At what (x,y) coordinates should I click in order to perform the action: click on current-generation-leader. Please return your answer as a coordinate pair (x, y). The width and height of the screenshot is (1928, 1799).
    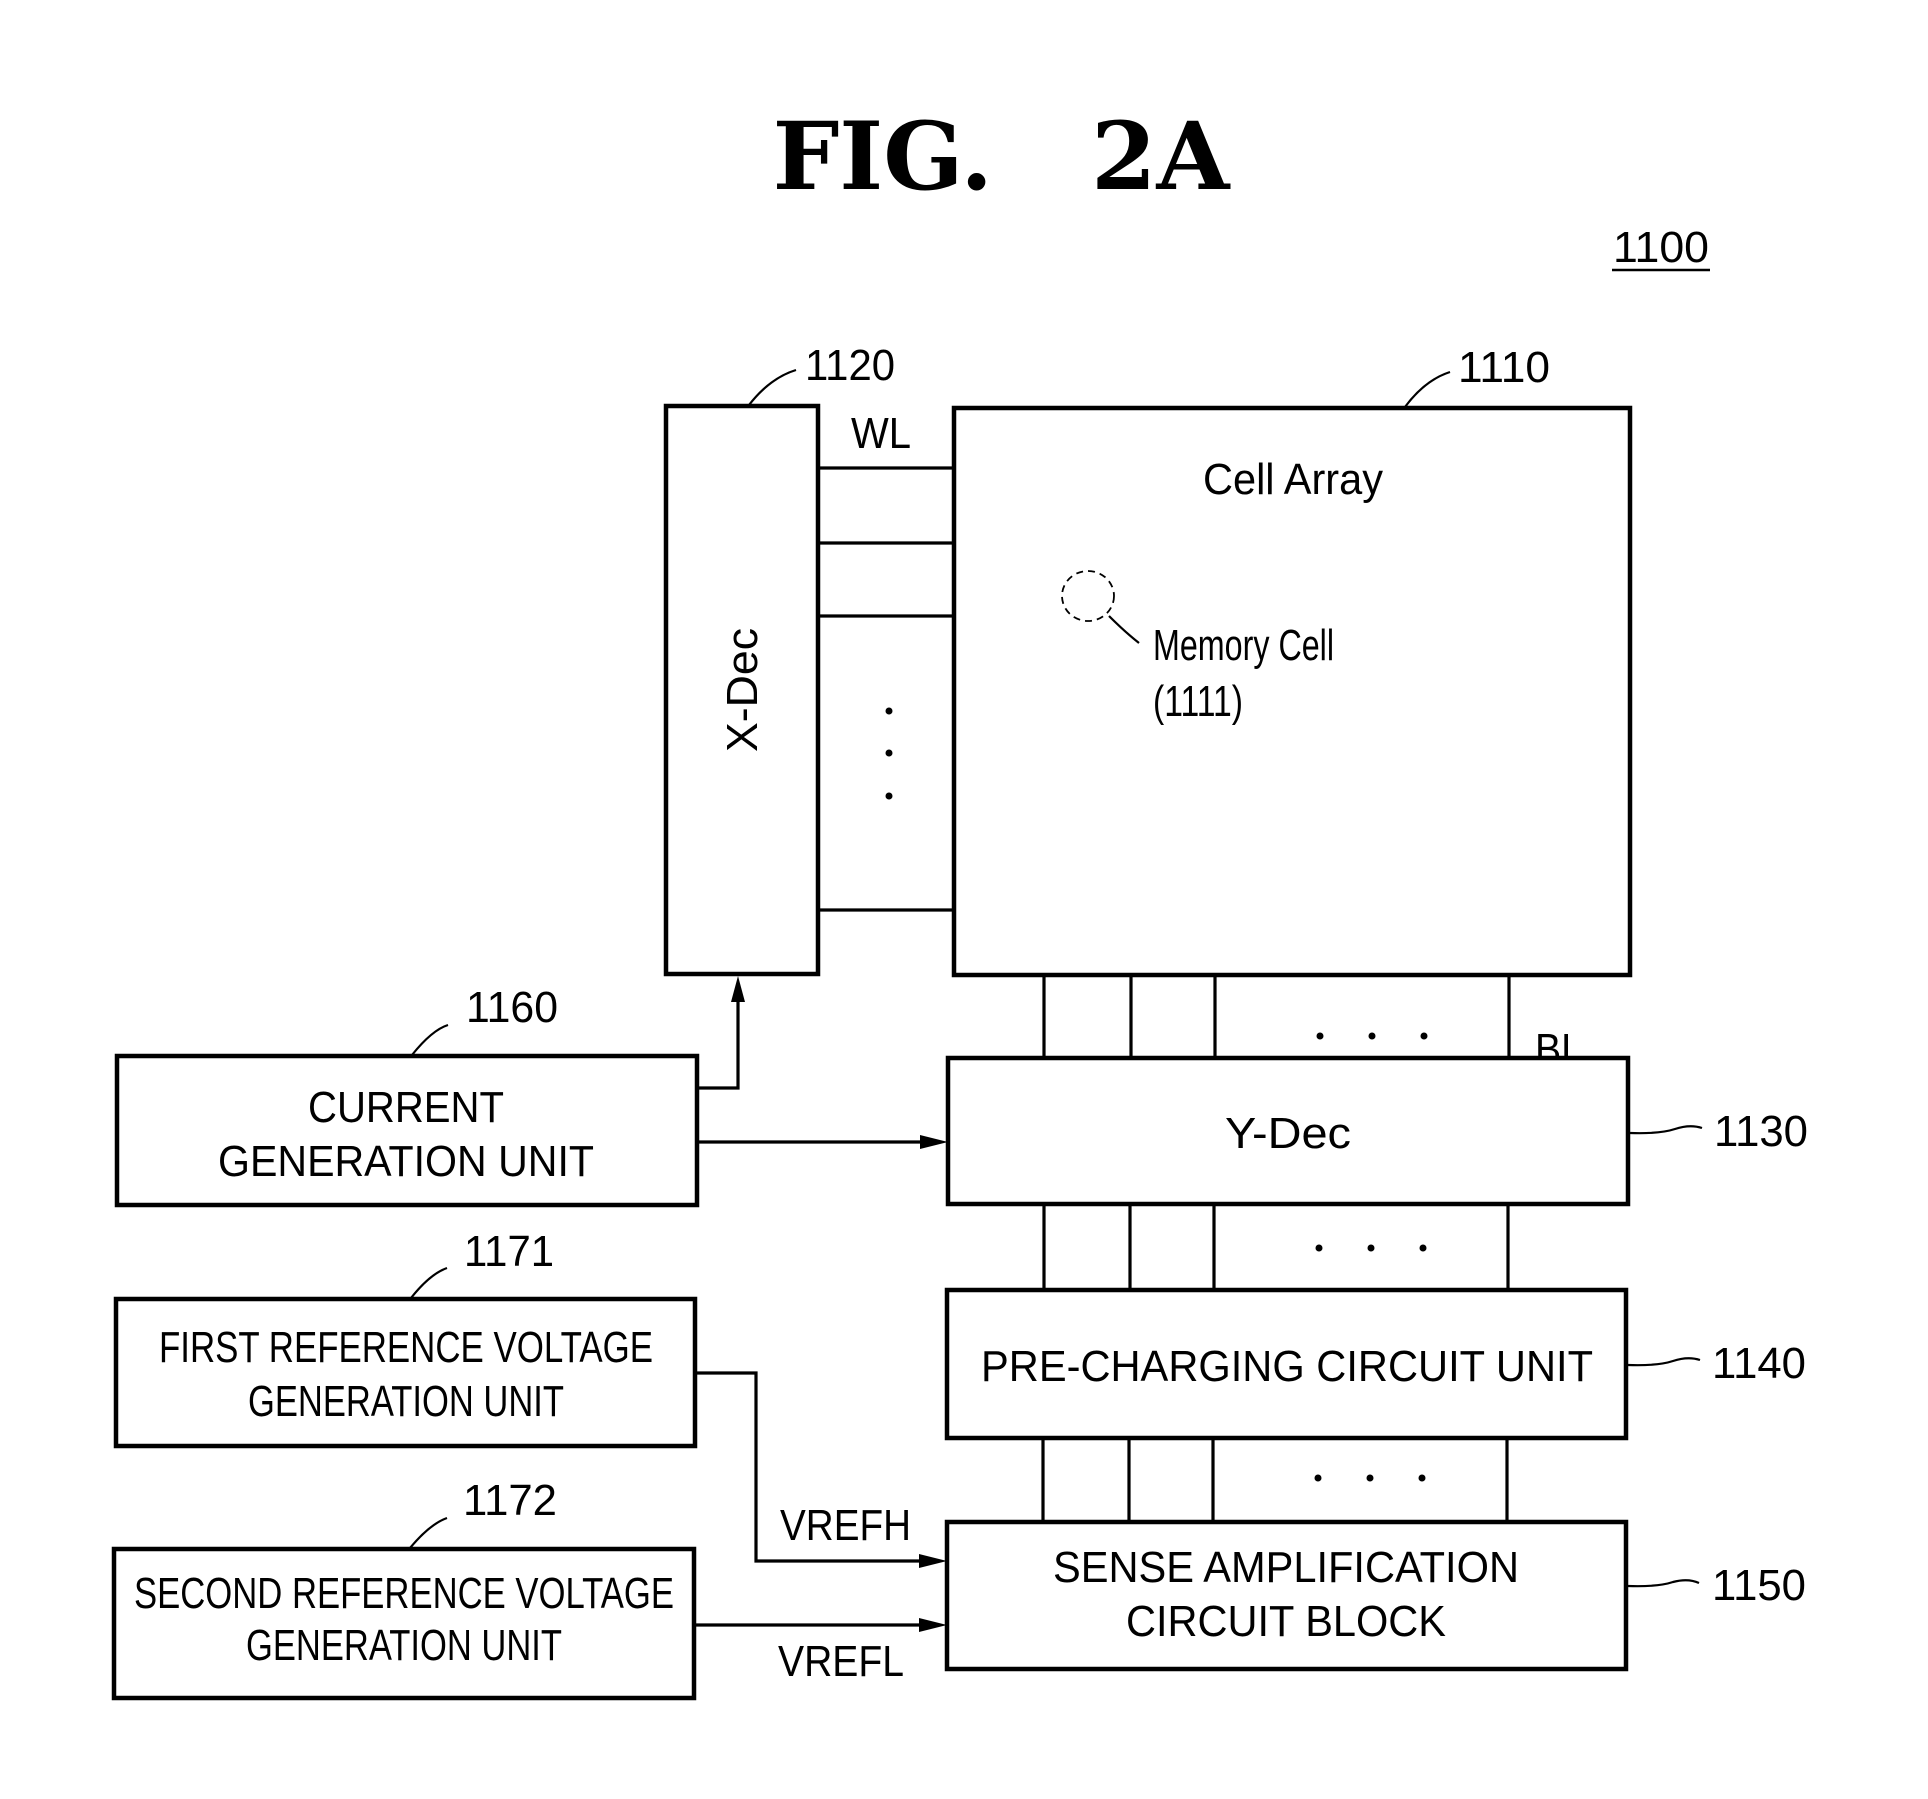
    Looking at the image, I should click on (430, 1039).